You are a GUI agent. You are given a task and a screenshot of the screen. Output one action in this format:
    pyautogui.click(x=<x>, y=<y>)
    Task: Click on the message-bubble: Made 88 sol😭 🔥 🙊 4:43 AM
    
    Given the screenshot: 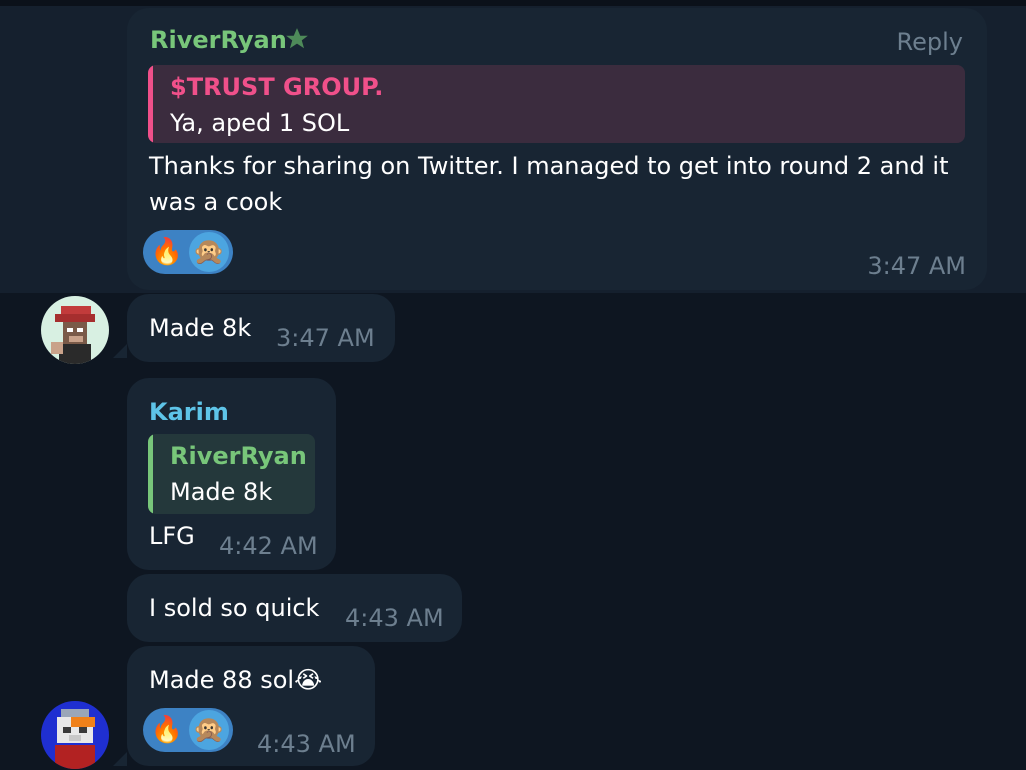 What is the action you would take?
    pyautogui.click(x=251, y=706)
    